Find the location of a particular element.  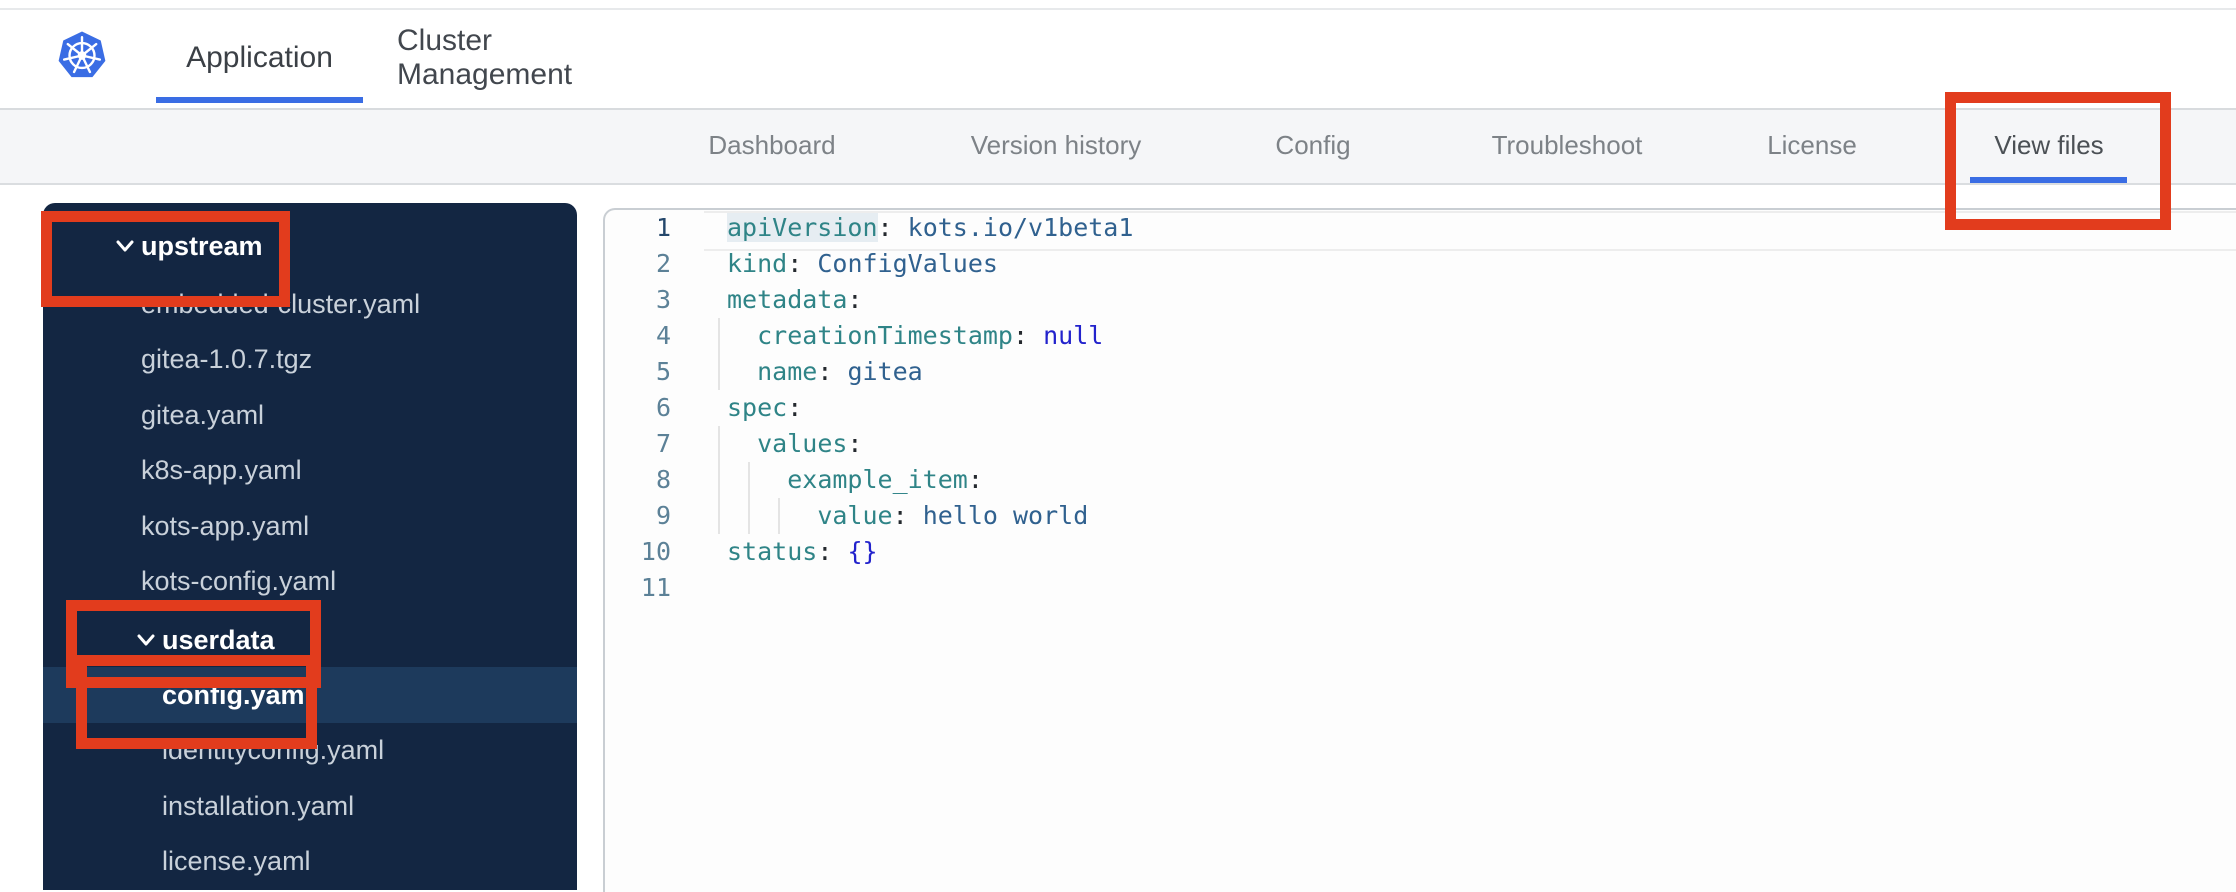

subnav-tab-view-files: View files is located at coordinates (2048, 145).